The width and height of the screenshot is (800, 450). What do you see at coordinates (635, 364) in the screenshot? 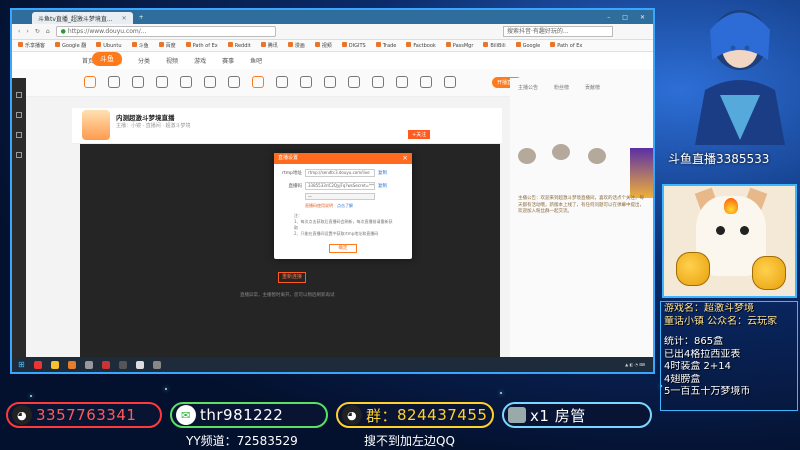
I see `system-tray: ▲ ◧ ◔ ⌨` at bounding box center [635, 364].